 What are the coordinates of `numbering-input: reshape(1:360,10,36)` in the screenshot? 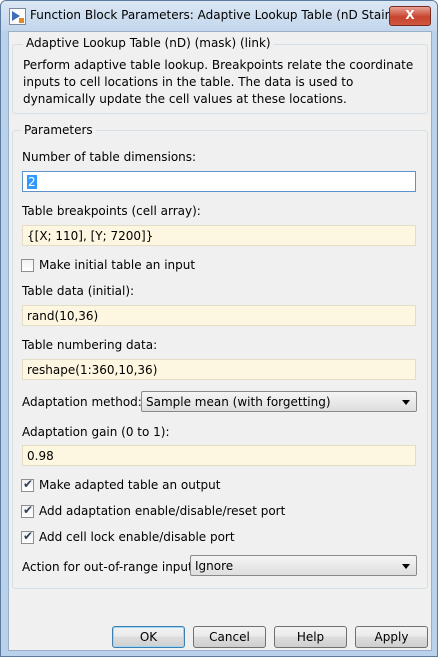 It's located at (219, 369).